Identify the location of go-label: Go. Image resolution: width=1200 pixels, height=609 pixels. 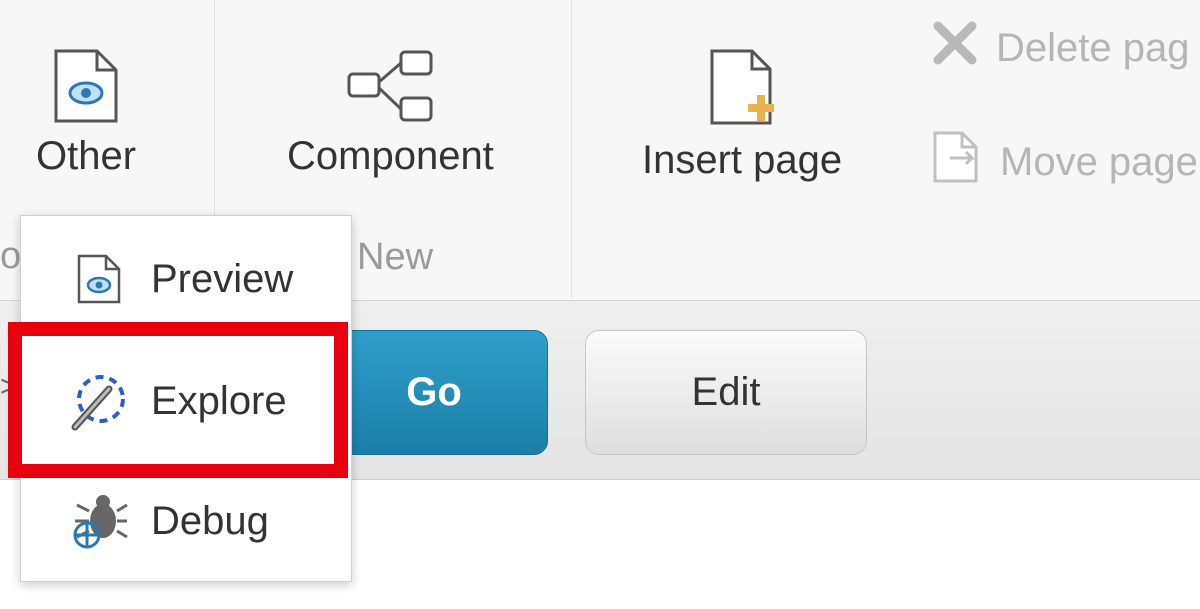
(434, 392).